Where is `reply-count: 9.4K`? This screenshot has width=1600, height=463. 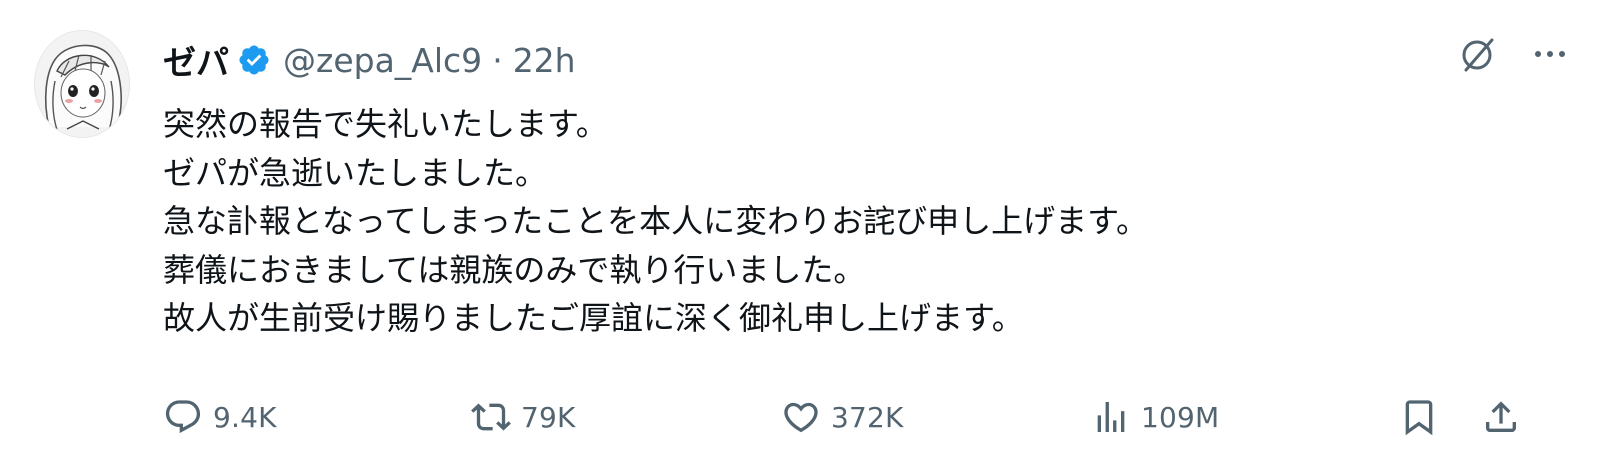 reply-count: 9.4K is located at coordinates (245, 417).